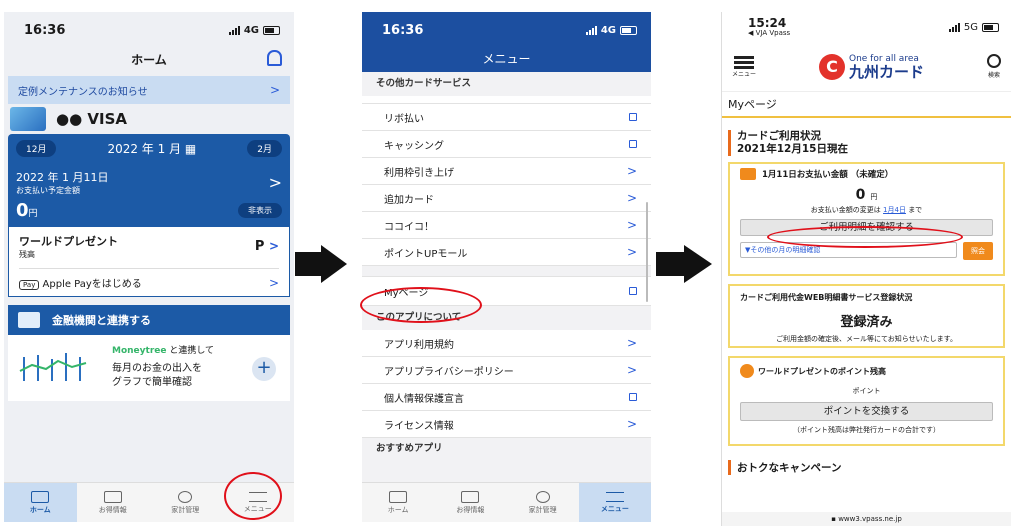 Image resolution: width=1011 pixels, height=526 pixels. What do you see at coordinates (151, 148) in the screenshot?
I see `current-month: 2022 年 1 月 ▦` at bounding box center [151, 148].